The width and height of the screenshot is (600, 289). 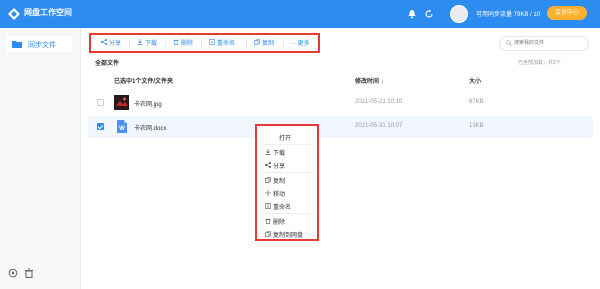 I want to click on column-header-name: 已选中1个文件/文件夹, so click(x=144, y=82).